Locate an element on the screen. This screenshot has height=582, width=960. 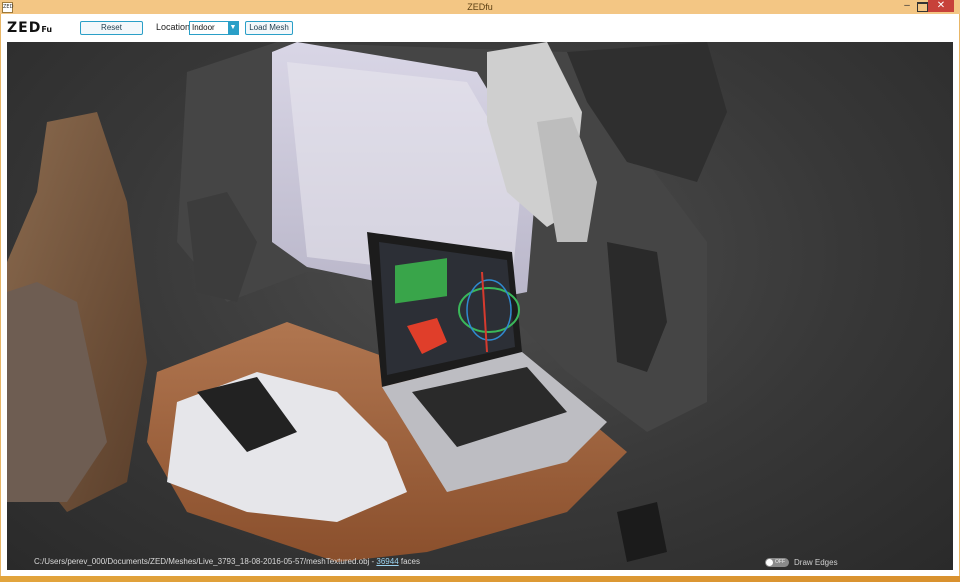
chevron-down-icon: ▼ is located at coordinates (233, 28).